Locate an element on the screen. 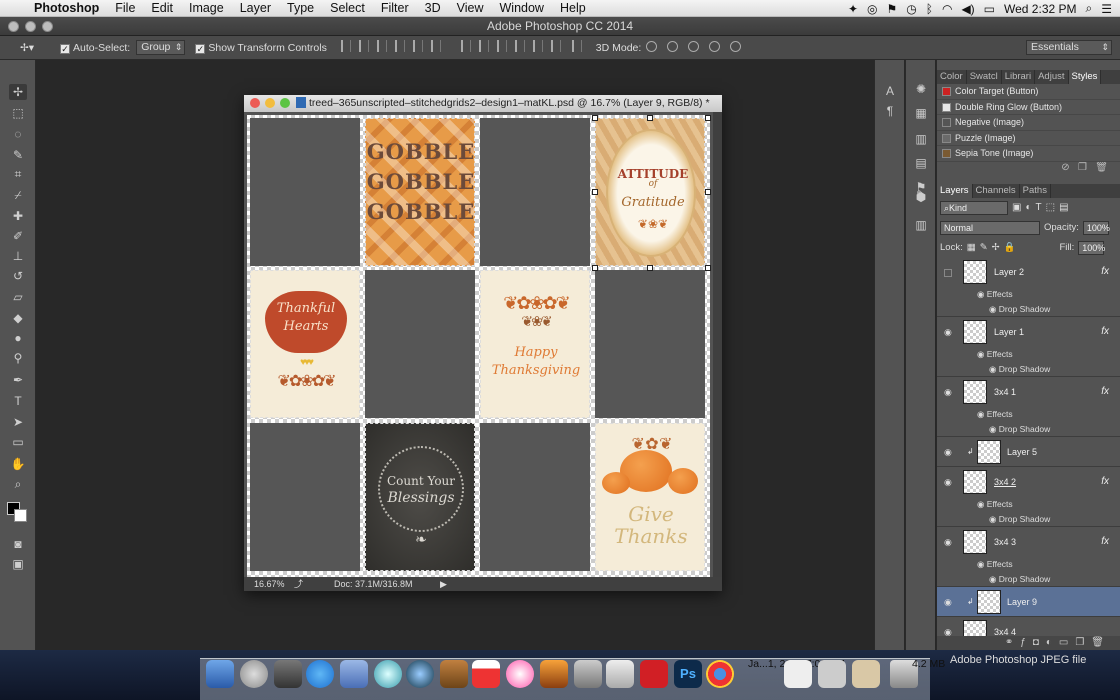 The width and height of the screenshot is (1120, 700). dodge-tool-icon: ⚲ is located at coordinates (18, 358).